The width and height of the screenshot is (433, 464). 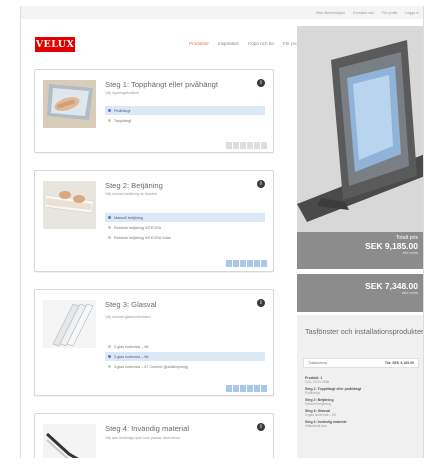 I want to click on step-4-title: Steg 4: Invändig material, so click(x=147, y=428).